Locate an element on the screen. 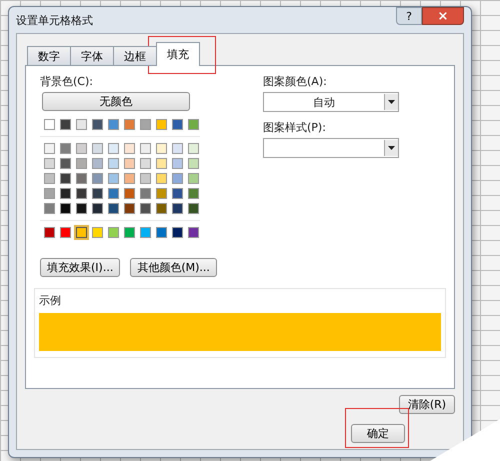  help-button: ? is located at coordinates (409, 16).